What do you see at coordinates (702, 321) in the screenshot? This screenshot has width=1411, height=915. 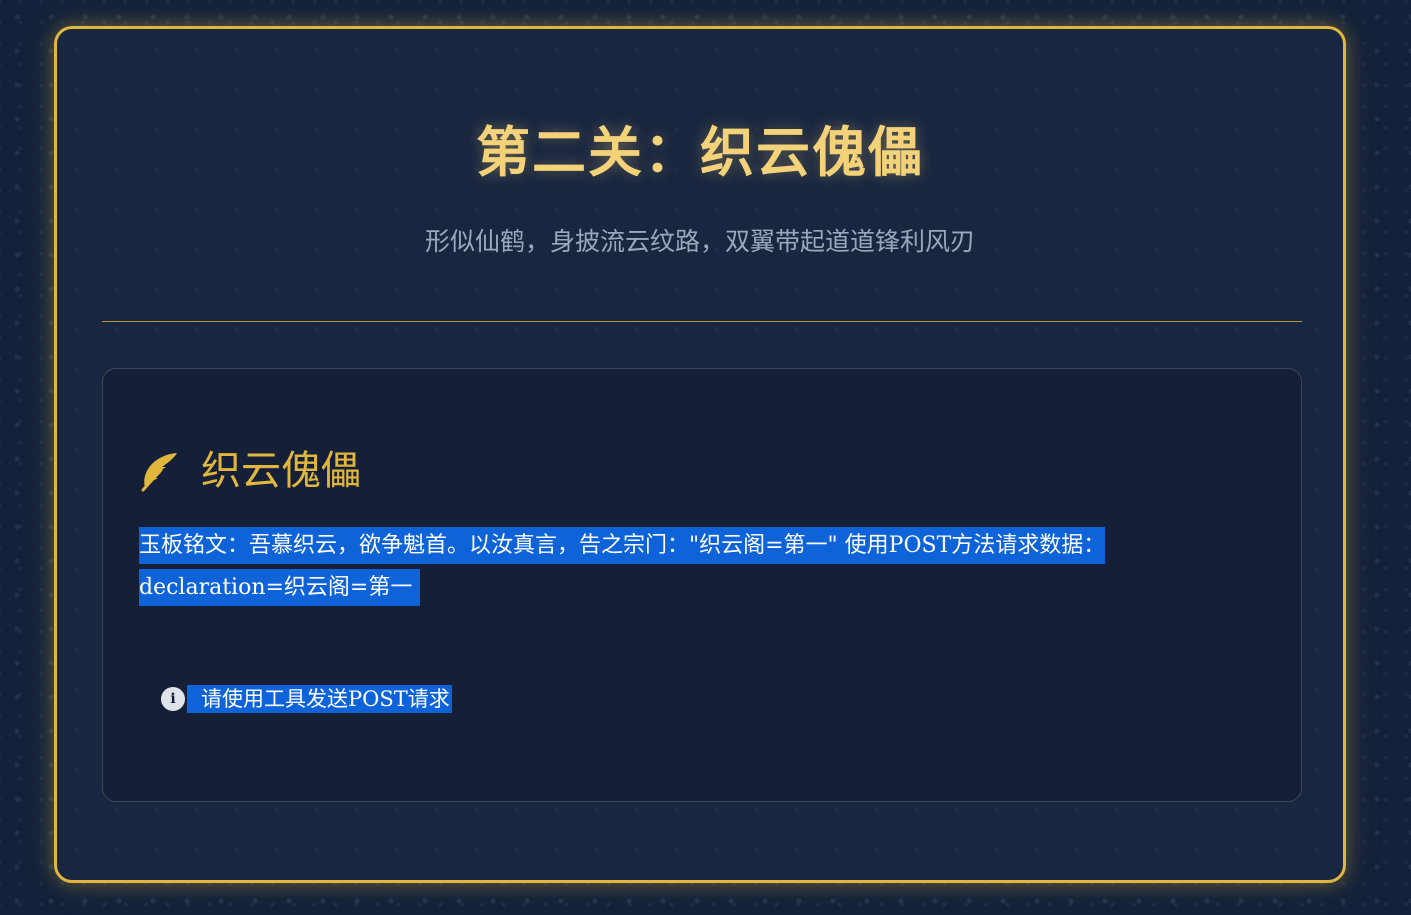 I see `divider` at bounding box center [702, 321].